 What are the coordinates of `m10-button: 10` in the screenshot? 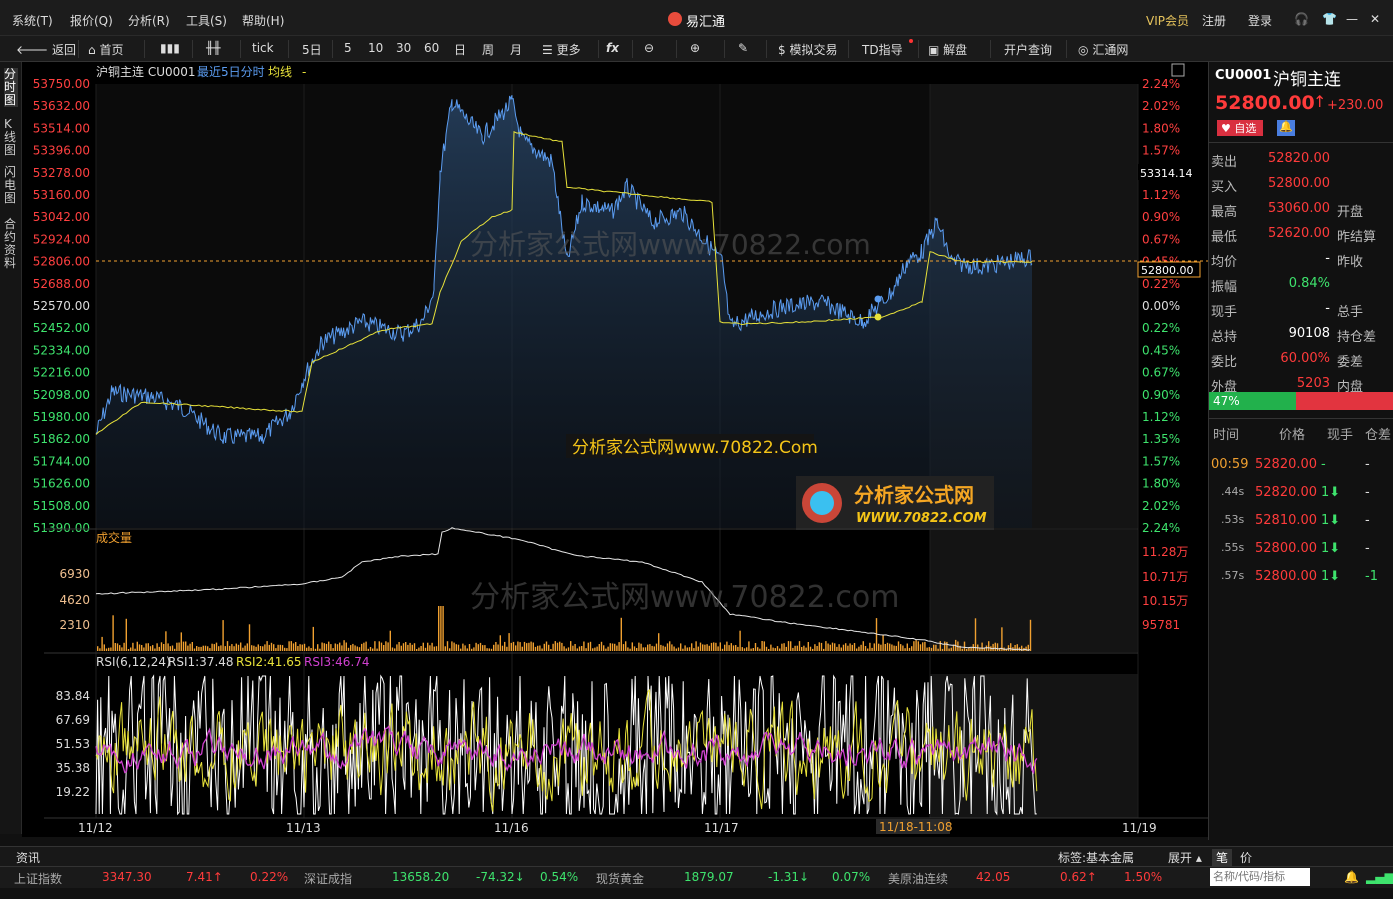 It's located at (375, 48).